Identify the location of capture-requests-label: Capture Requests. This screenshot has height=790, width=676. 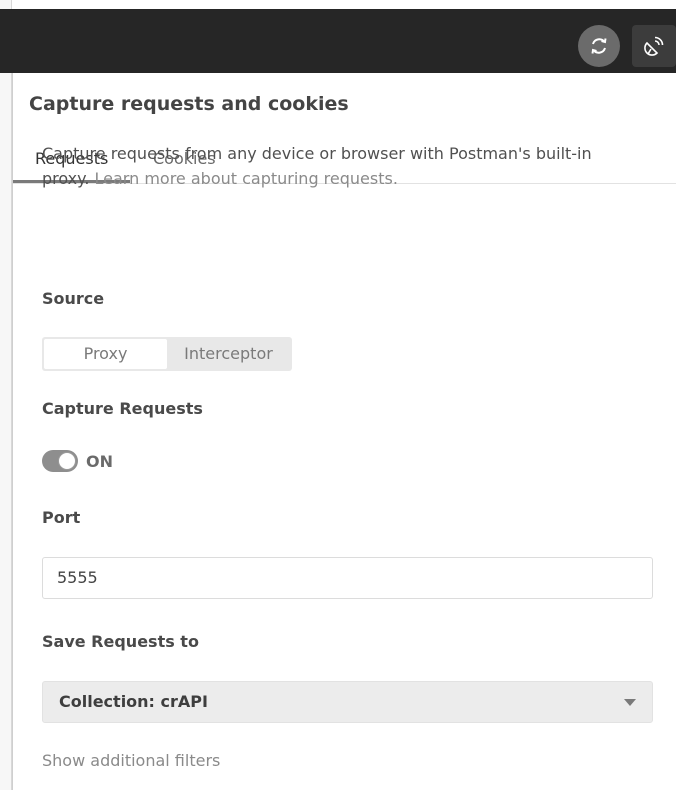
(122, 408).